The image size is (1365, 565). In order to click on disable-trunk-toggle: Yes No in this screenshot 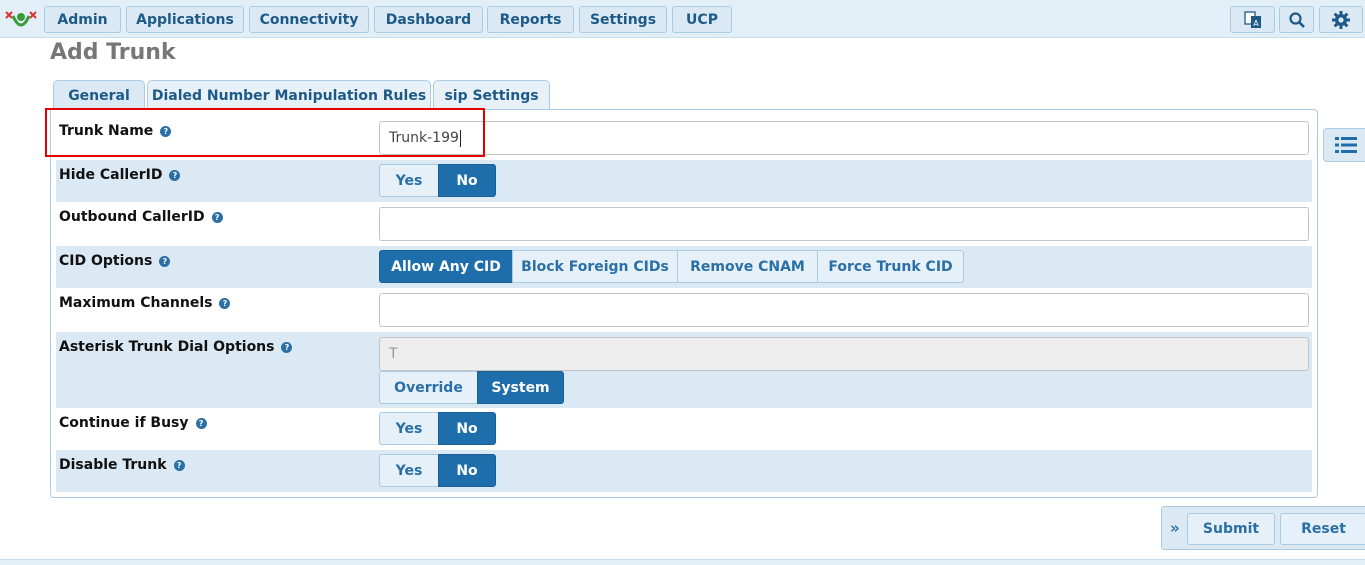, I will do `click(437, 470)`.